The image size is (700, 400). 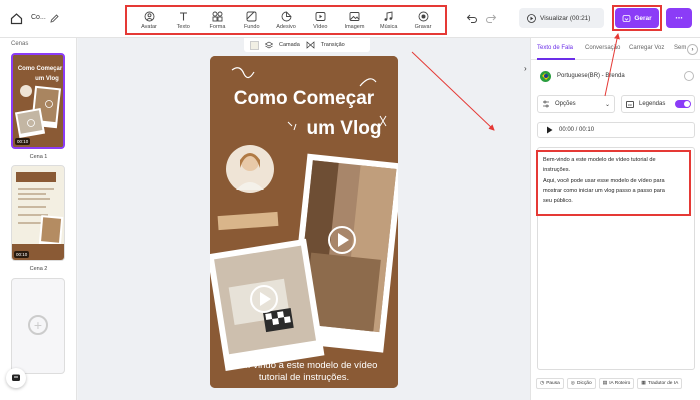 What do you see at coordinates (40, 69) in the screenshot?
I see `scene-1-title-line1: Como Começar` at bounding box center [40, 69].